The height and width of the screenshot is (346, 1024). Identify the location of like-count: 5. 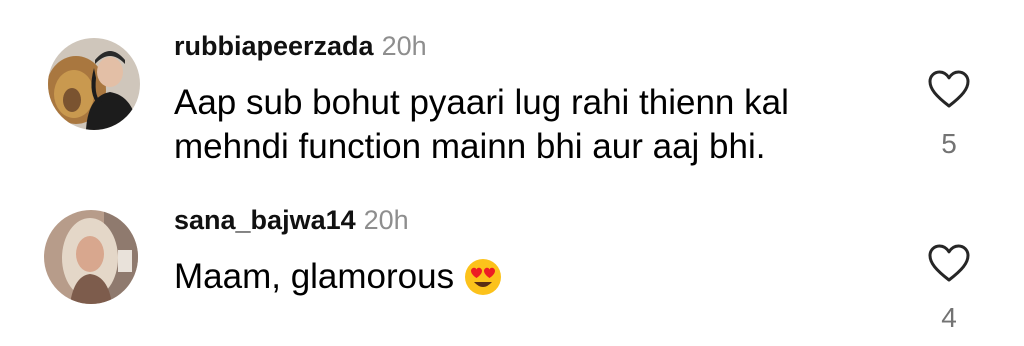
(949, 143).